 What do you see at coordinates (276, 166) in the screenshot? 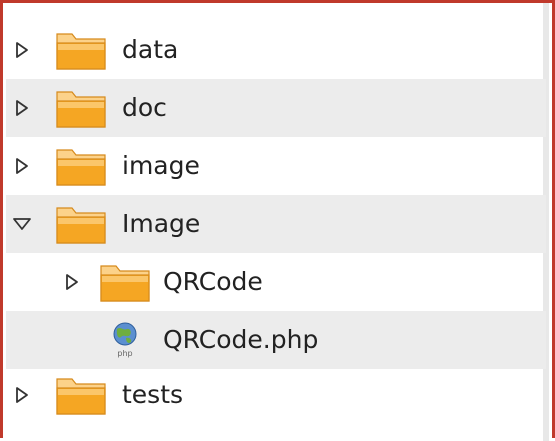
I see `tree-row-image: image` at bounding box center [276, 166].